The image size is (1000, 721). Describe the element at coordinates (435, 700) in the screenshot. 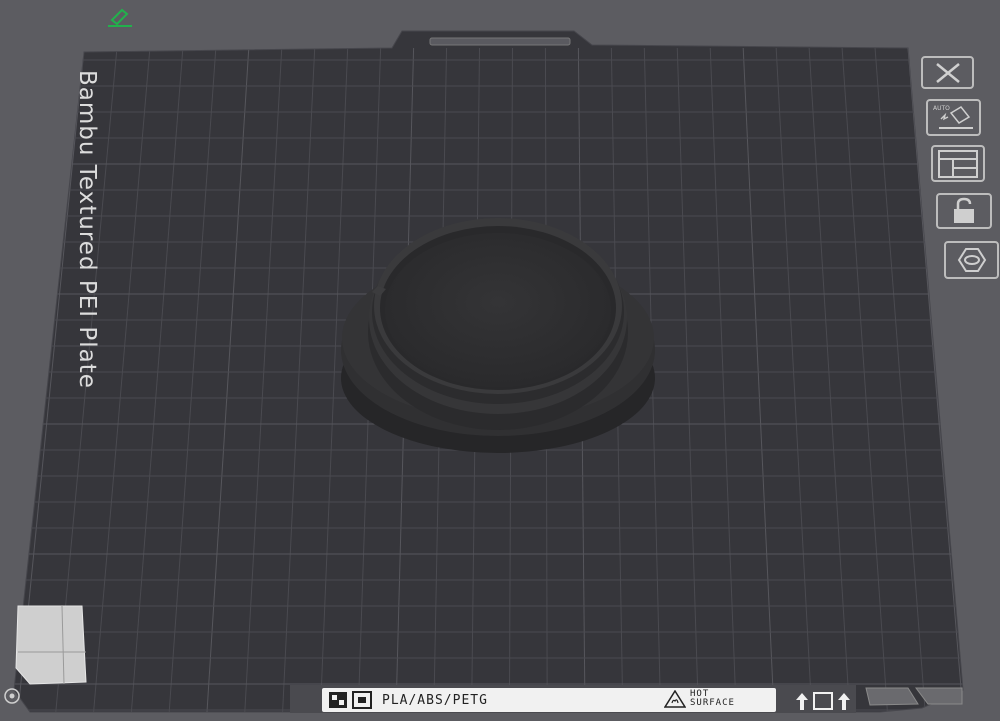

I see `material-label: PLA/ABS/PETG` at that location.